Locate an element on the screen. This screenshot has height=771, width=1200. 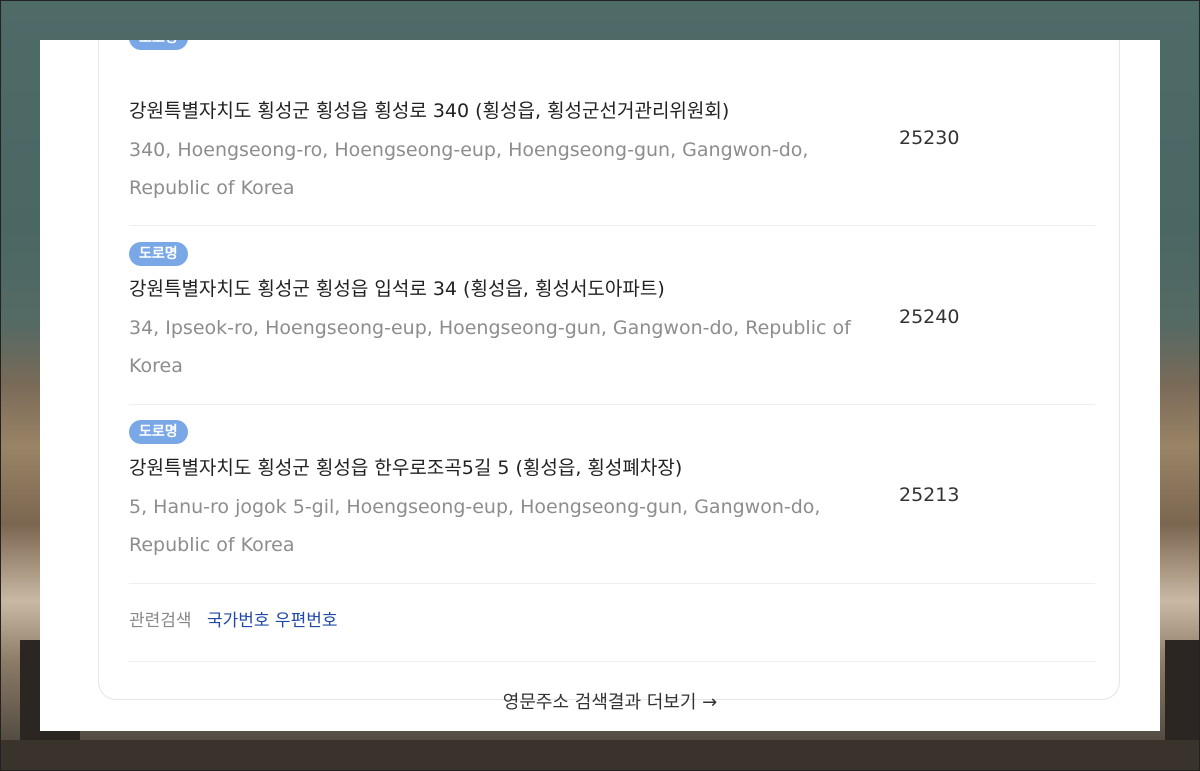
divider is located at coordinates (612, 661).